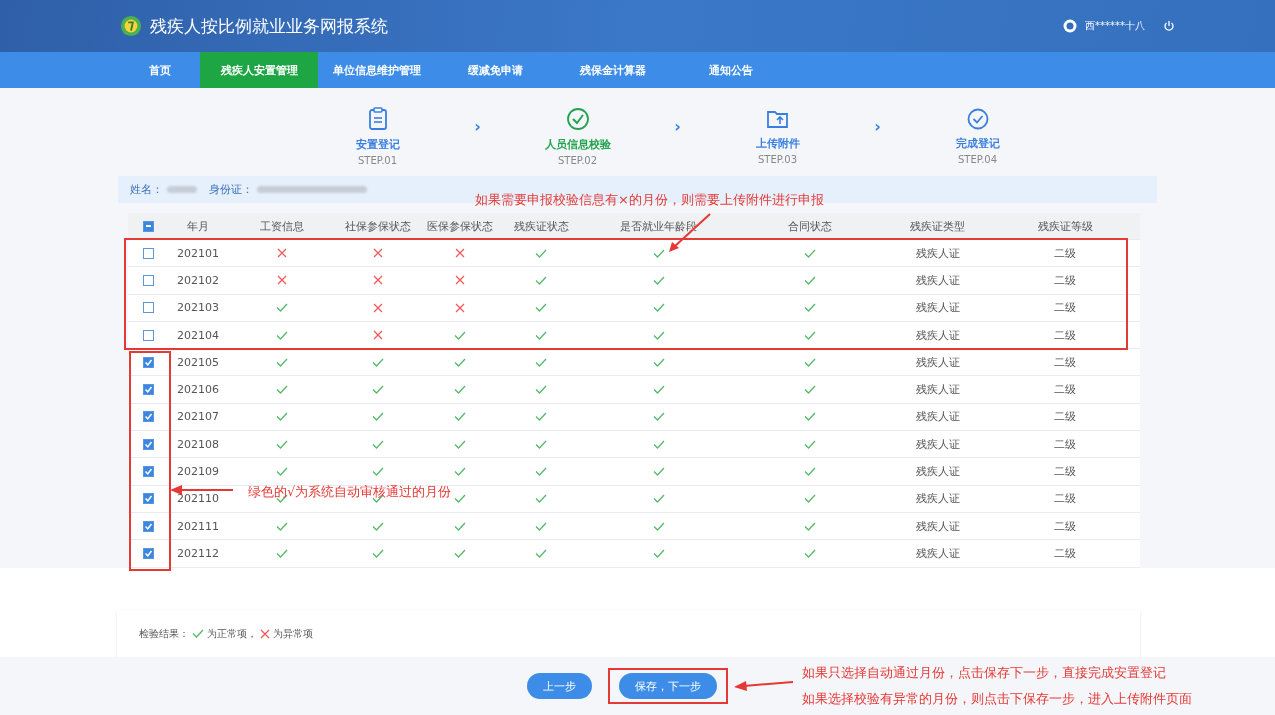 This screenshot has height=715, width=1275. Describe the element at coordinates (984, 673) in the screenshot. I see `annotation-text: 如果只选择自动通过月份，点击保存下一步，直接完成安置登记` at that location.